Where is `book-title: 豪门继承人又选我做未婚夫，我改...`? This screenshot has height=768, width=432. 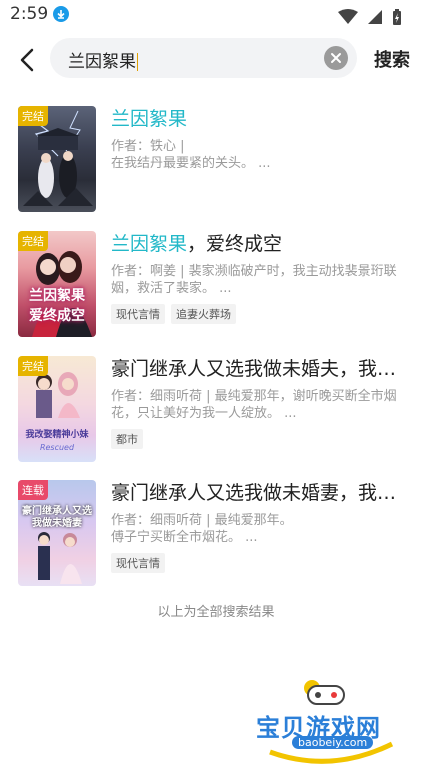
book-title: 豪门继承人又选我做未婚夫，我改... is located at coordinates (261, 369).